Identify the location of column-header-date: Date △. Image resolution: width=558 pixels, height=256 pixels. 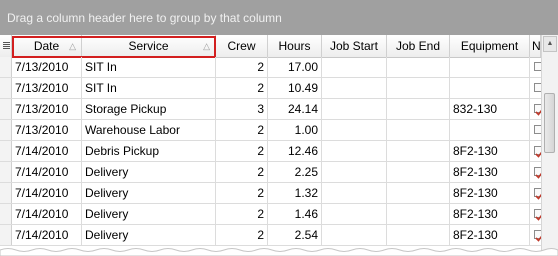
(47, 46).